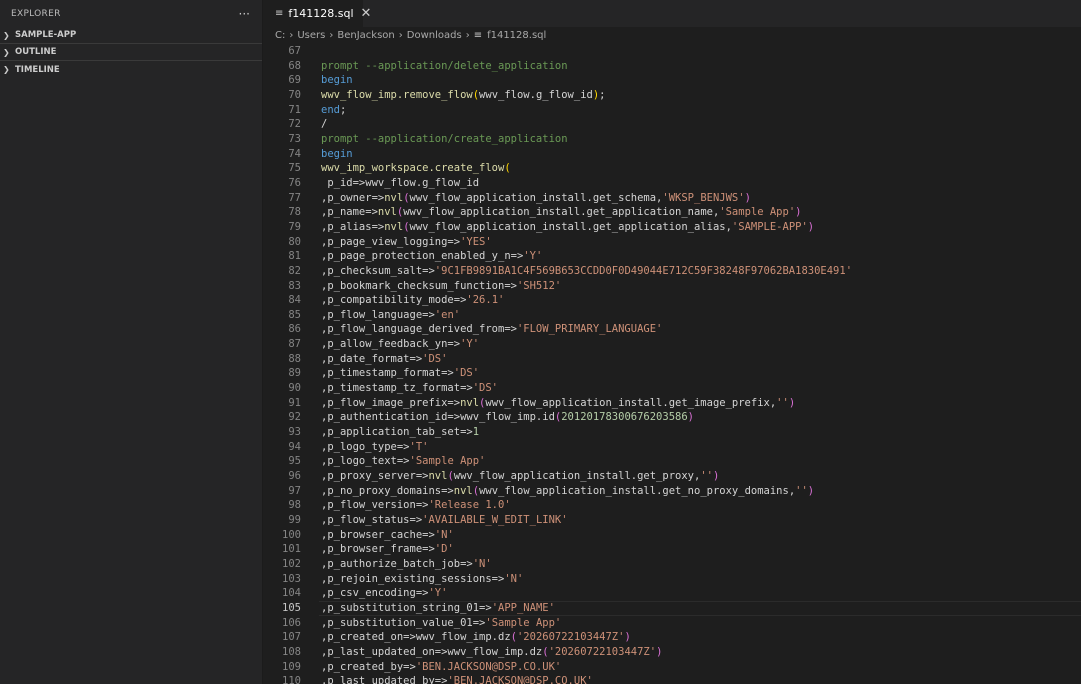 The height and width of the screenshot is (684, 1081). I want to click on code-line: 89 ,p_timestamp_format=>'DS', so click(672, 373).